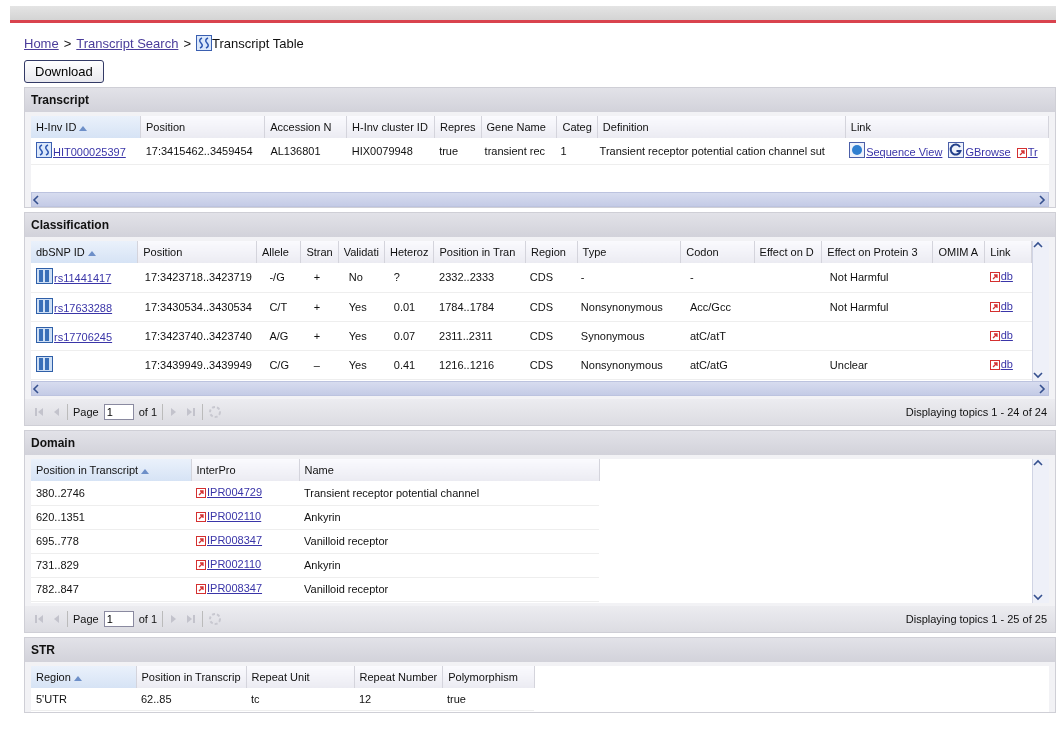 This screenshot has height=740, width=1056. What do you see at coordinates (896, 149) in the screenshot?
I see `table-link: Sequence View` at bounding box center [896, 149].